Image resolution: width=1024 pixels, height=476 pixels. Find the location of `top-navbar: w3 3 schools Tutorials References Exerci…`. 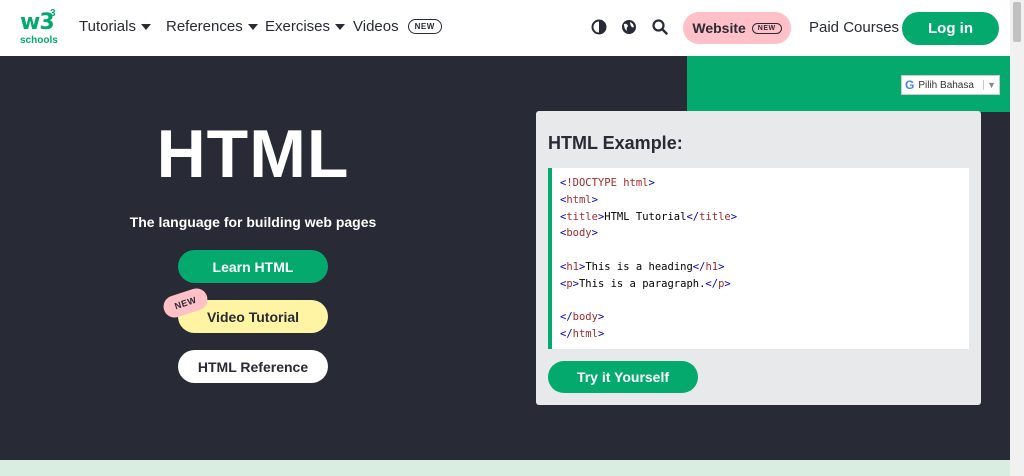

top-navbar: w3 3 schools Tutorials References Exerci… is located at coordinates (505, 28).